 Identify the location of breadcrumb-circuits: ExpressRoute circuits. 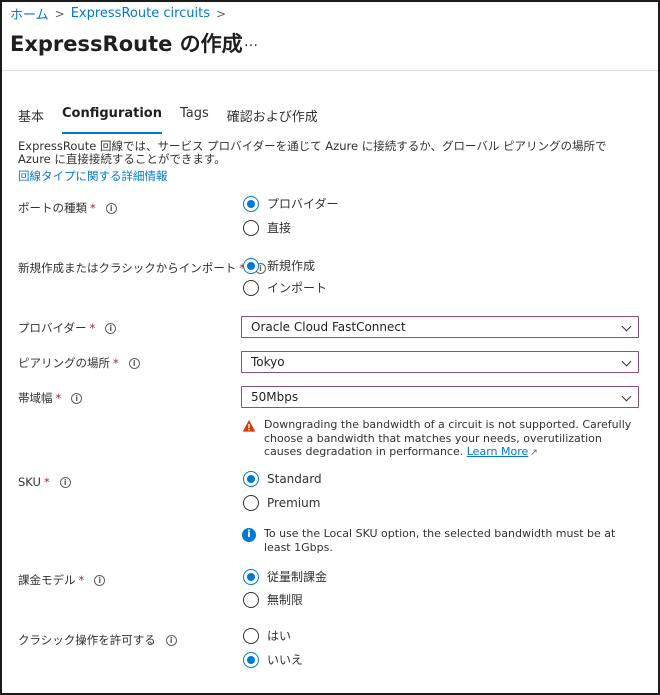
(140, 13).